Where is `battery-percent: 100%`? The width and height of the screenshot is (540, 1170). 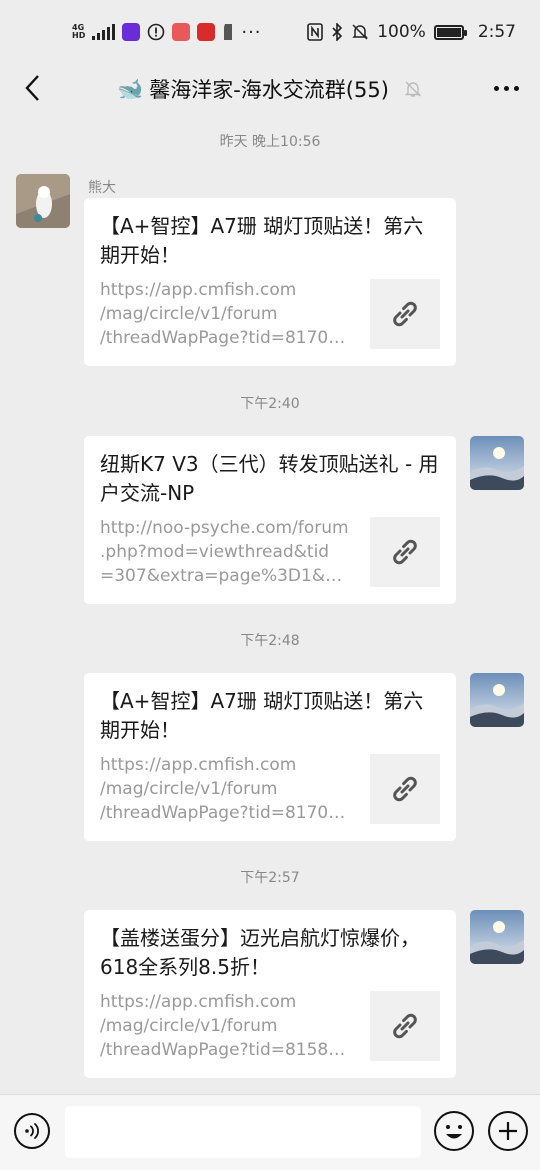
battery-percent: 100% is located at coordinates (401, 32).